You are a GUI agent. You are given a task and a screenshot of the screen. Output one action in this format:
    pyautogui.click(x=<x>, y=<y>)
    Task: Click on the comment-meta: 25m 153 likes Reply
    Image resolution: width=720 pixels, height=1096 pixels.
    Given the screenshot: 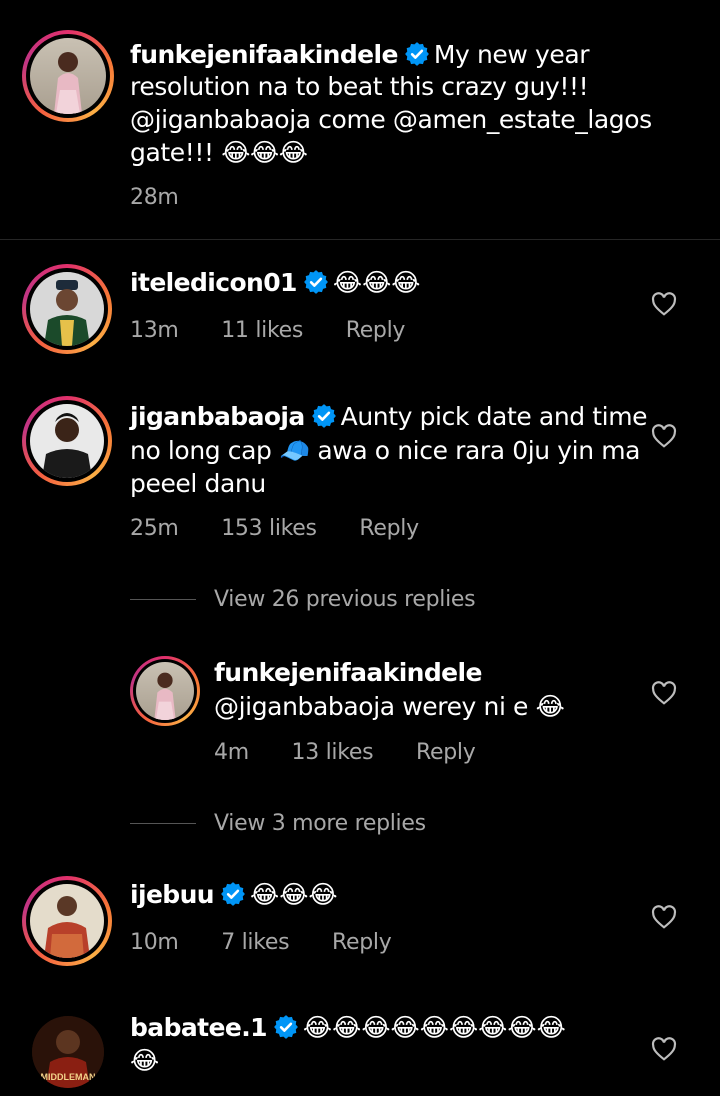 What is the action you would take?
    pyautogui.click(x=274, y=528)
    